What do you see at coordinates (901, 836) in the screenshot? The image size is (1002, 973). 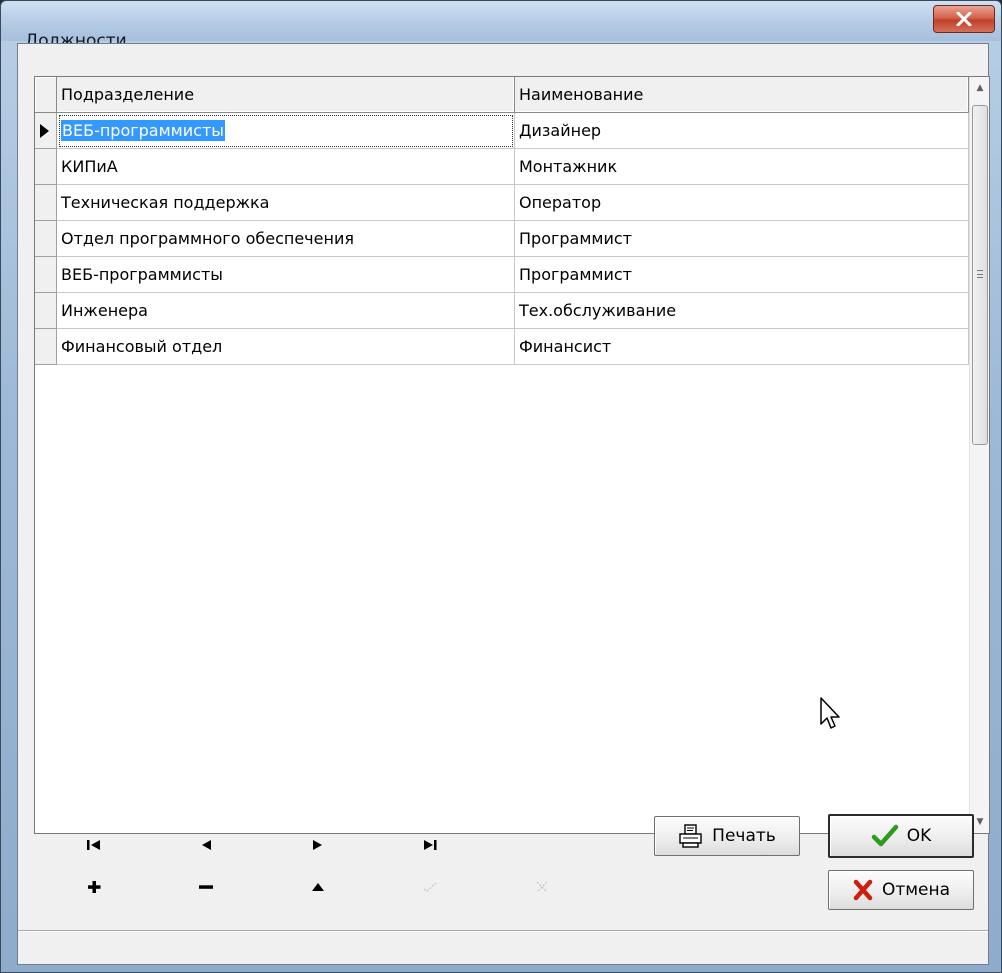 I see `ok-button: OK` at bounding box center [901, 836].